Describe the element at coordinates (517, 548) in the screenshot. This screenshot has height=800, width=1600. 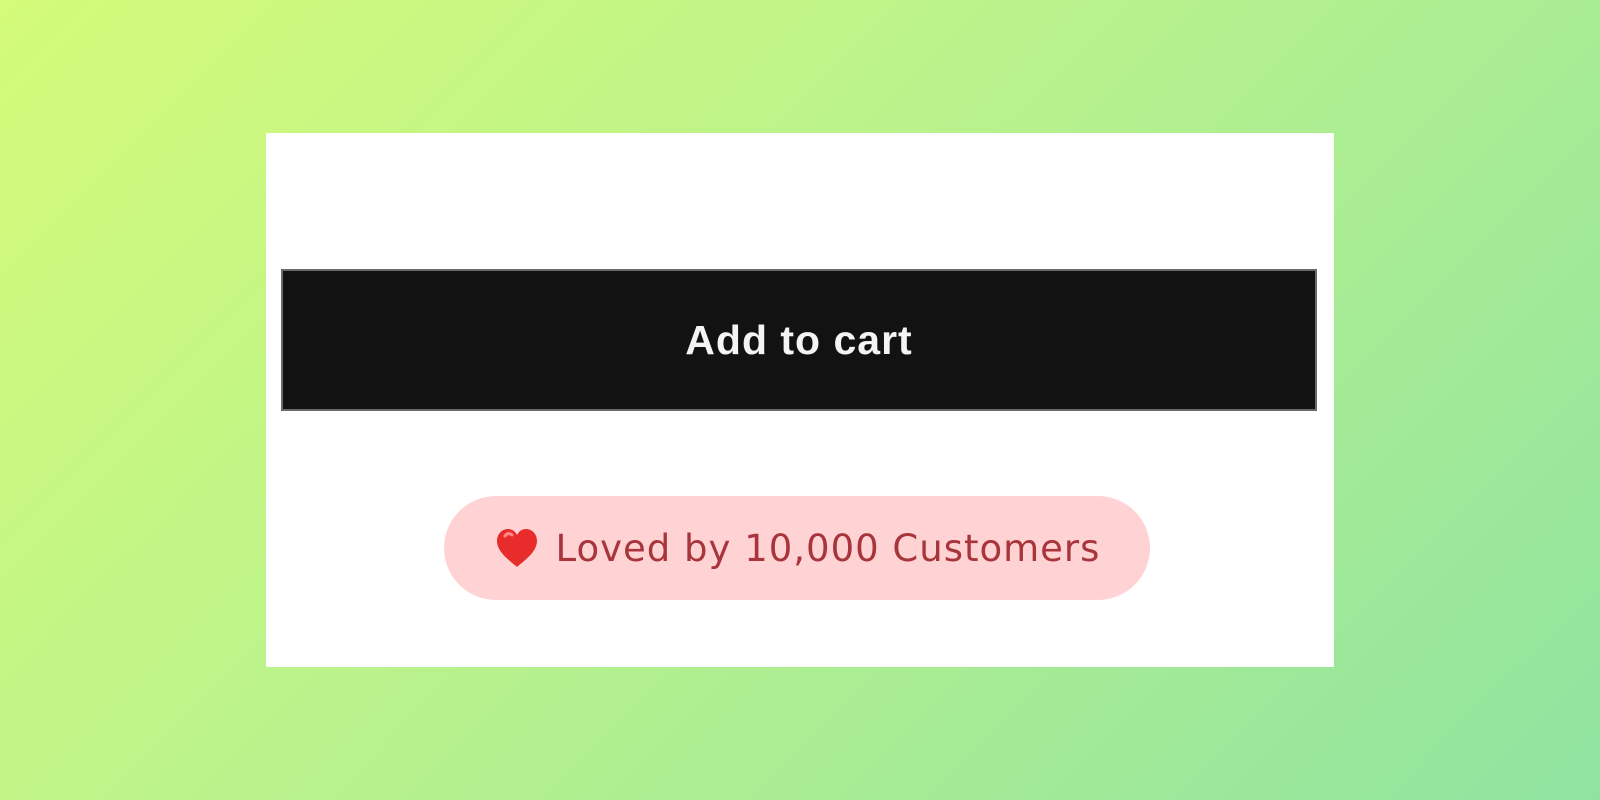
I see `heart-icon` at that location.